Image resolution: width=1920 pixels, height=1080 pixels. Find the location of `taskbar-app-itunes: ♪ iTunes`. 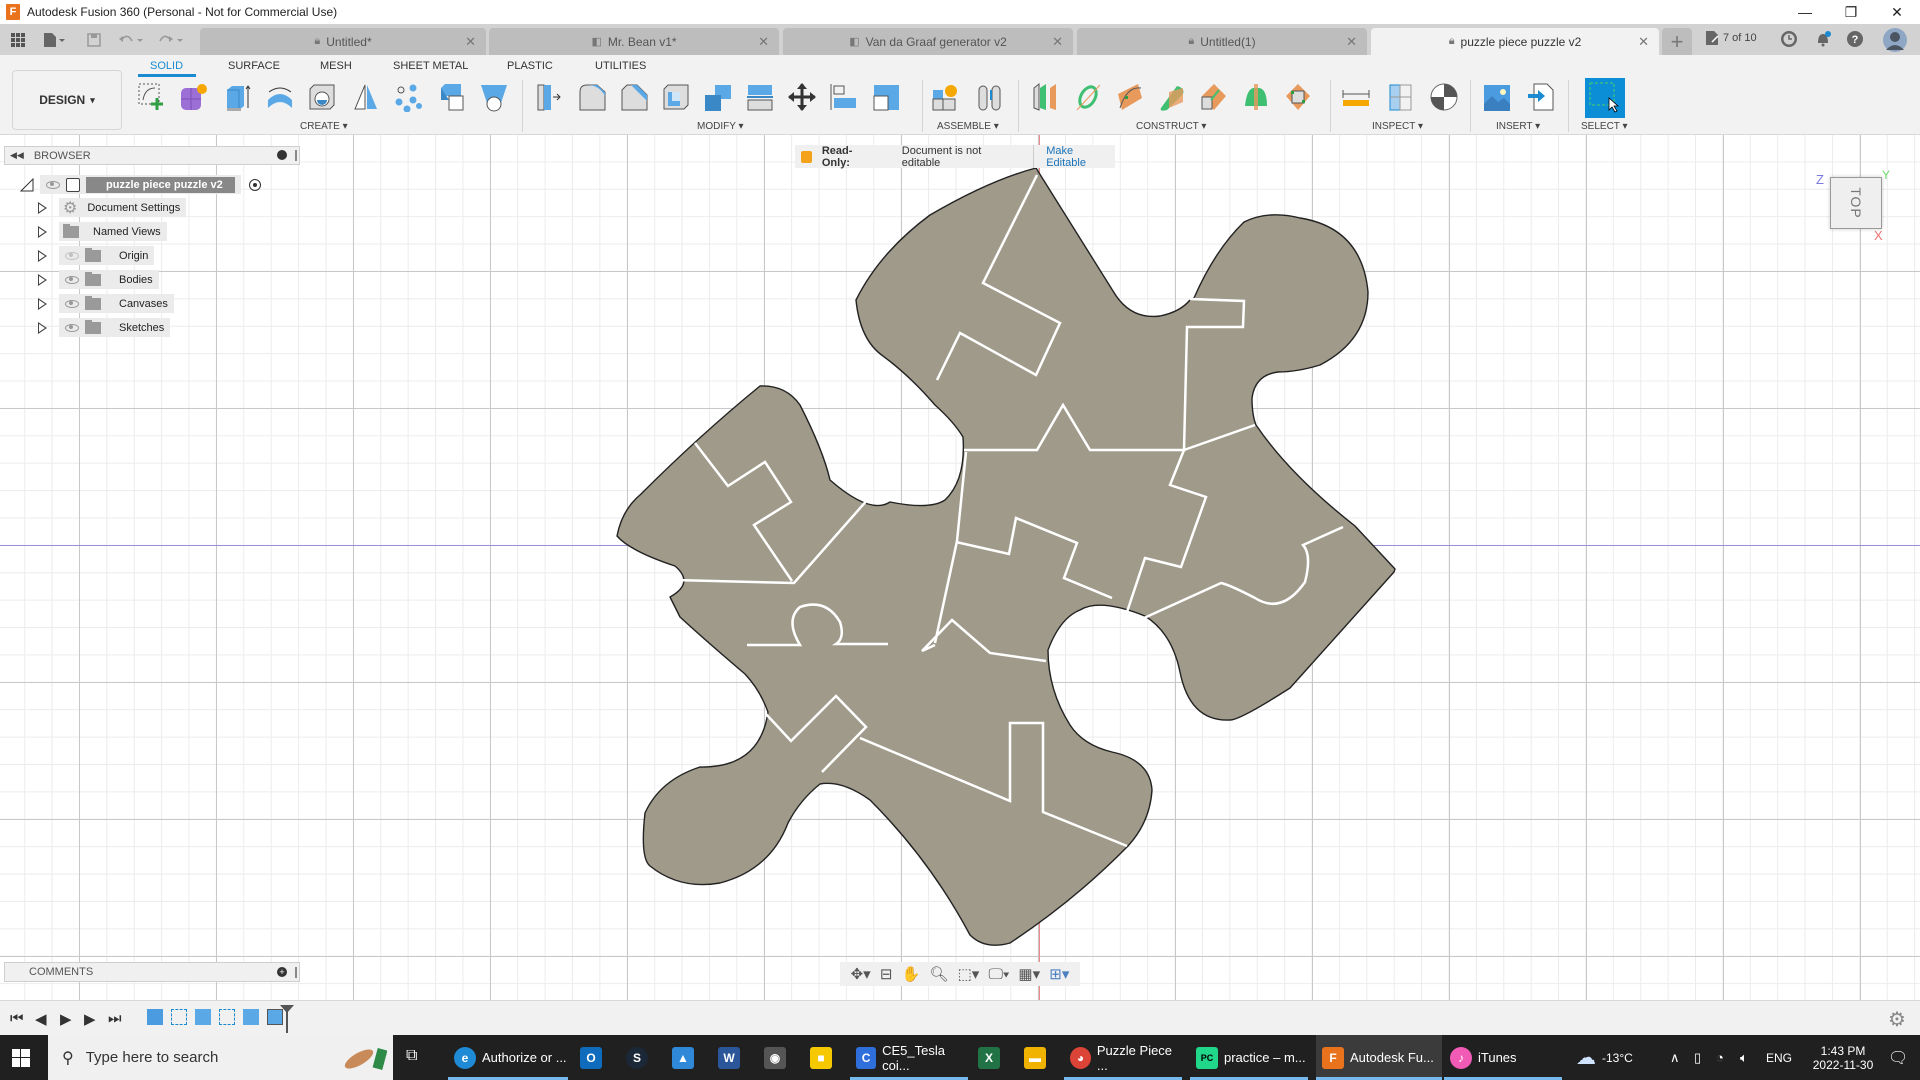

taskbar-app-itunes: ♪ iTunes is located at coordinates (1503, 1057).